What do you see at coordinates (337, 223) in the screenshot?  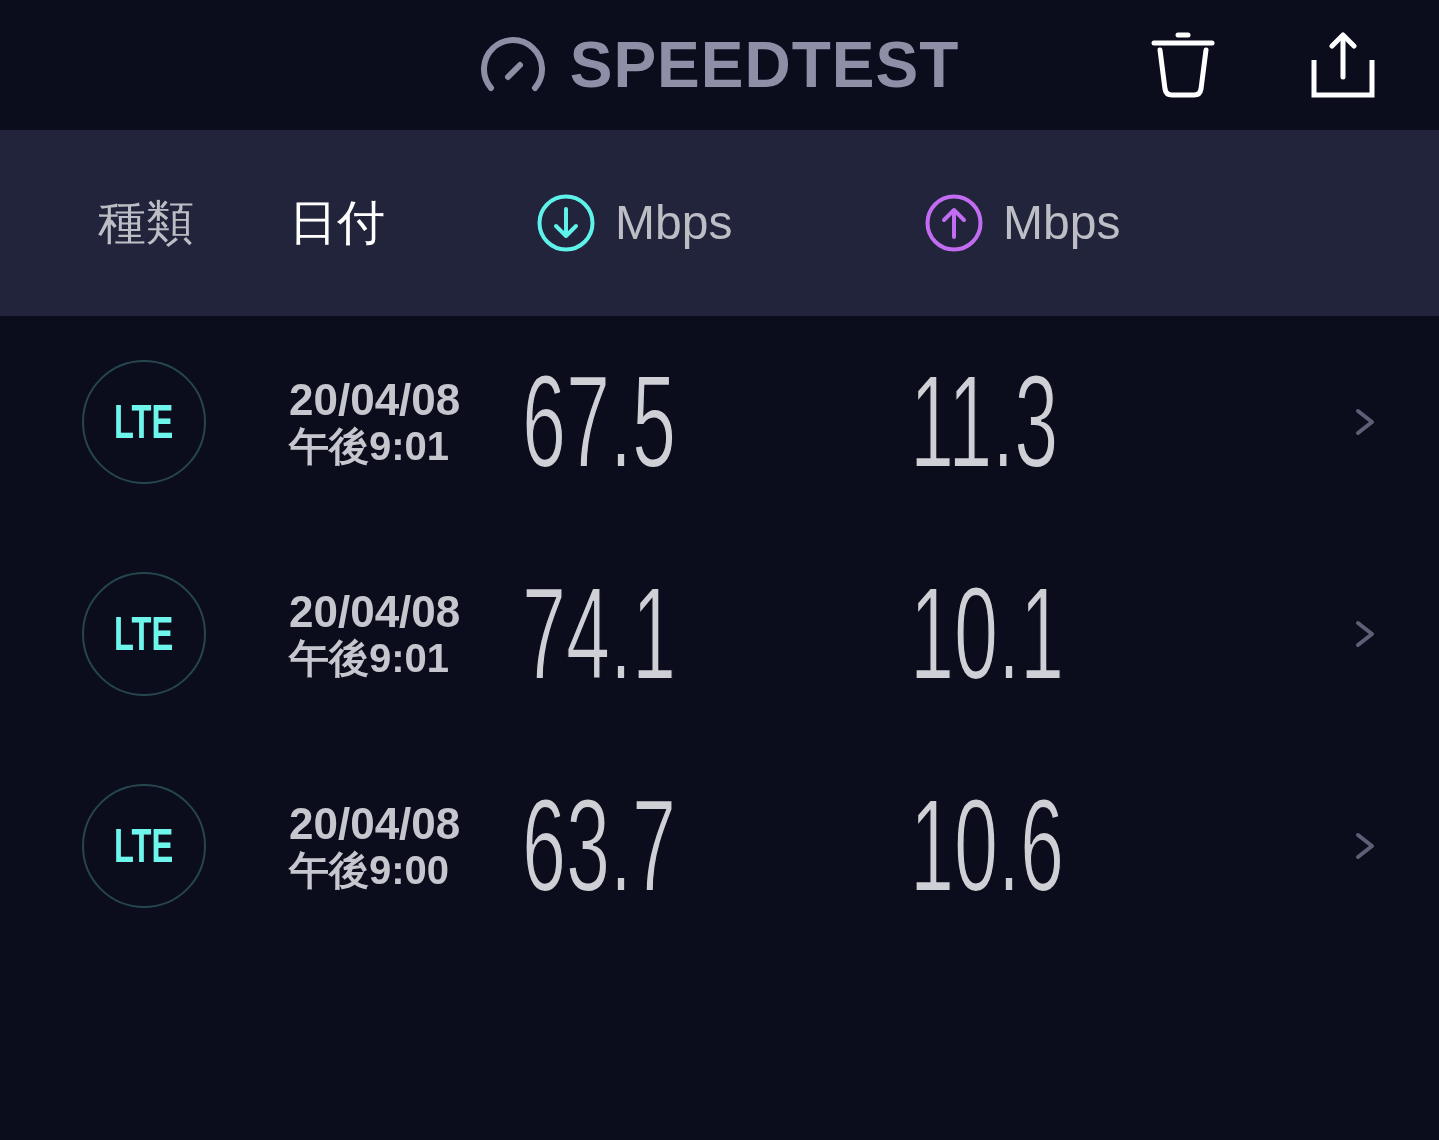 I see `column-header: 日付` at bounding box center [337, 223].